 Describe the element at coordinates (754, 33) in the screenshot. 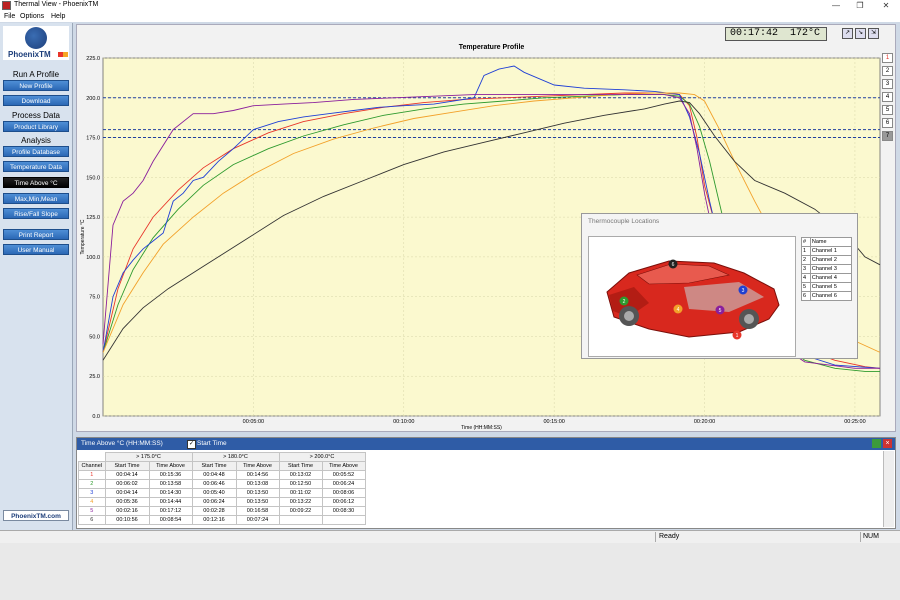

I see `readout-time: 00:17:42` at that location.